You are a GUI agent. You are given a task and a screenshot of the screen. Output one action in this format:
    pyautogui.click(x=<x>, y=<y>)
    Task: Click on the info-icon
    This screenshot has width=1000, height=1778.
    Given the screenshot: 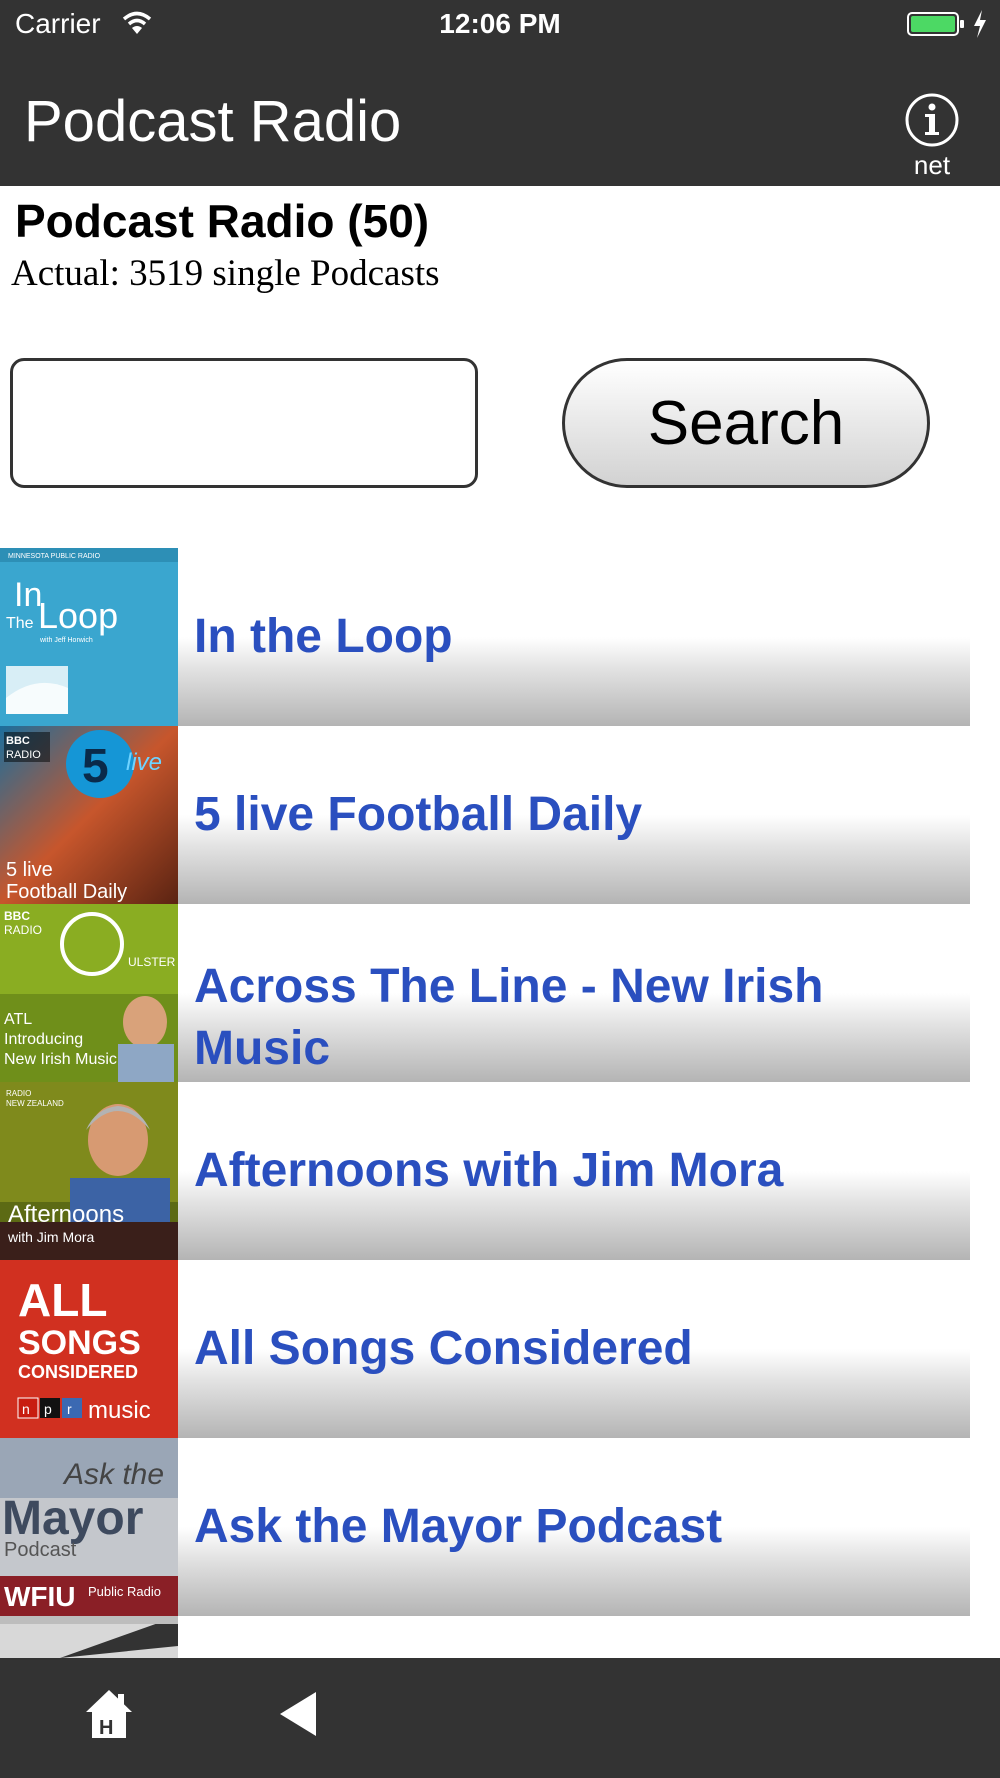 What is the action you would take?
    pyautogui.click(x=932, y=120)
    